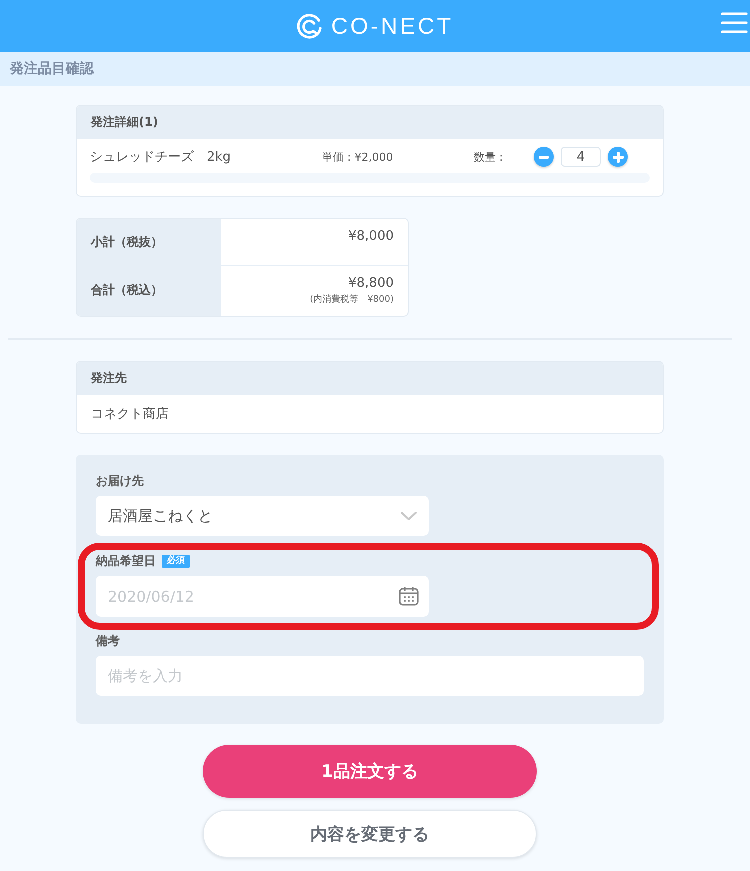  What do you see at coordinates (262, 596) in the screenshot?
I see `date-field: 2020/06/12` at bounding box center [262, 596].